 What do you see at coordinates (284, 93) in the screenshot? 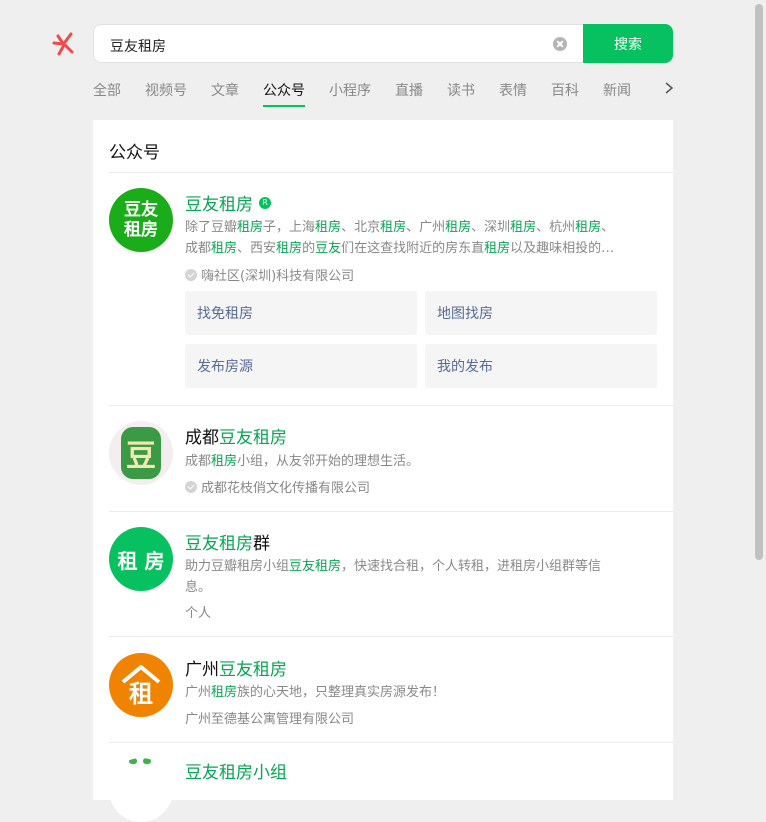
I see `tab-official-accounts: 公众号` at bounding box center [284, 93].